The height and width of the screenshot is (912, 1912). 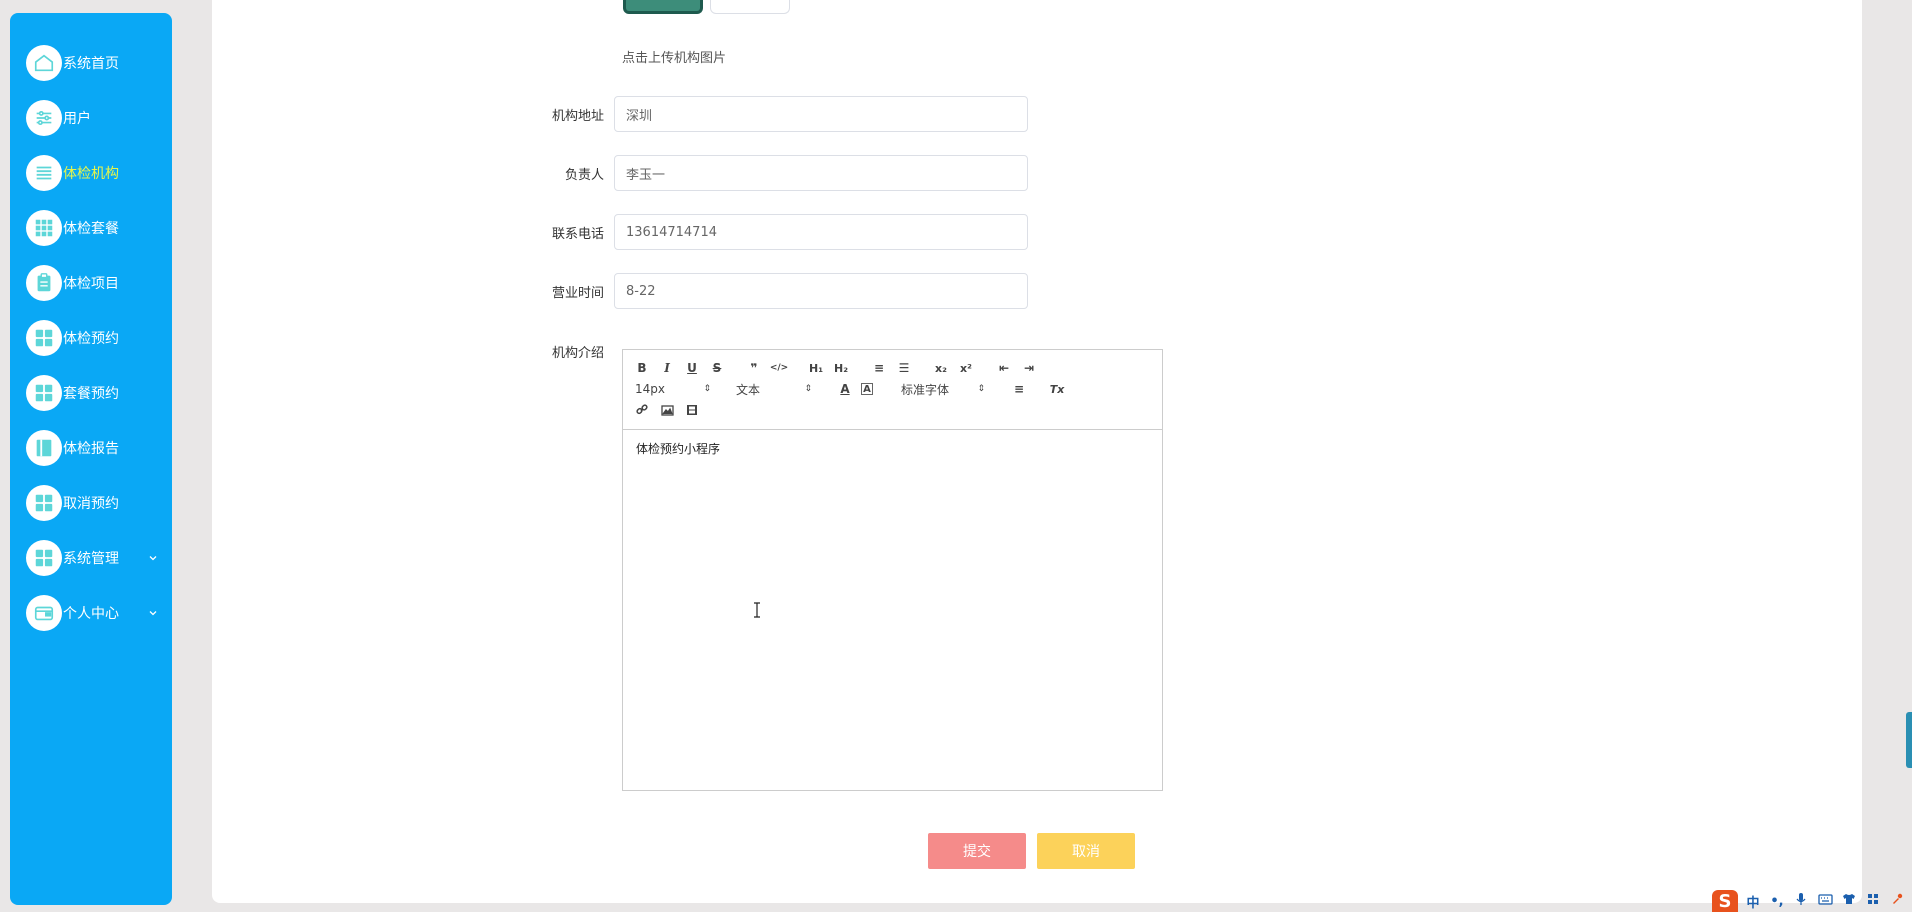 I want to click on intro-label: 机构介绍, so click(x=577, y=353).